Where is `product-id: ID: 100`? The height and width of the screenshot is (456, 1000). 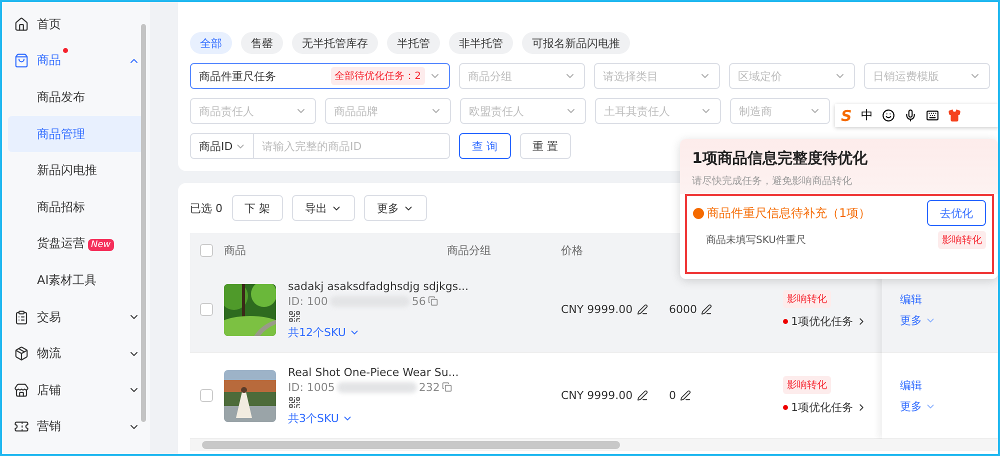 product-id: ID: 100 is located at coordinates (308, 301).